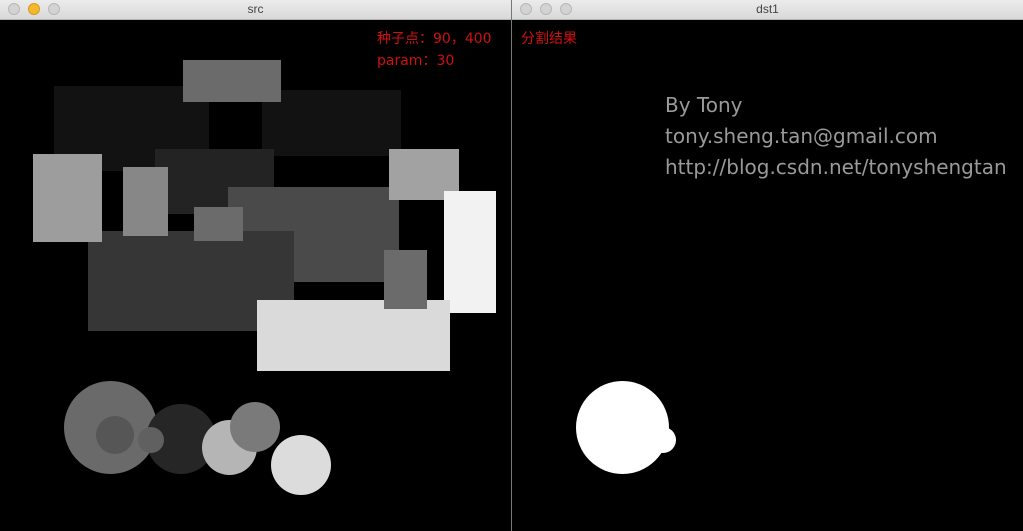  What do you see at coordinates (663, 440) in the screenshot?
I see `segmented-region-small` at bounding box center [663, 440].